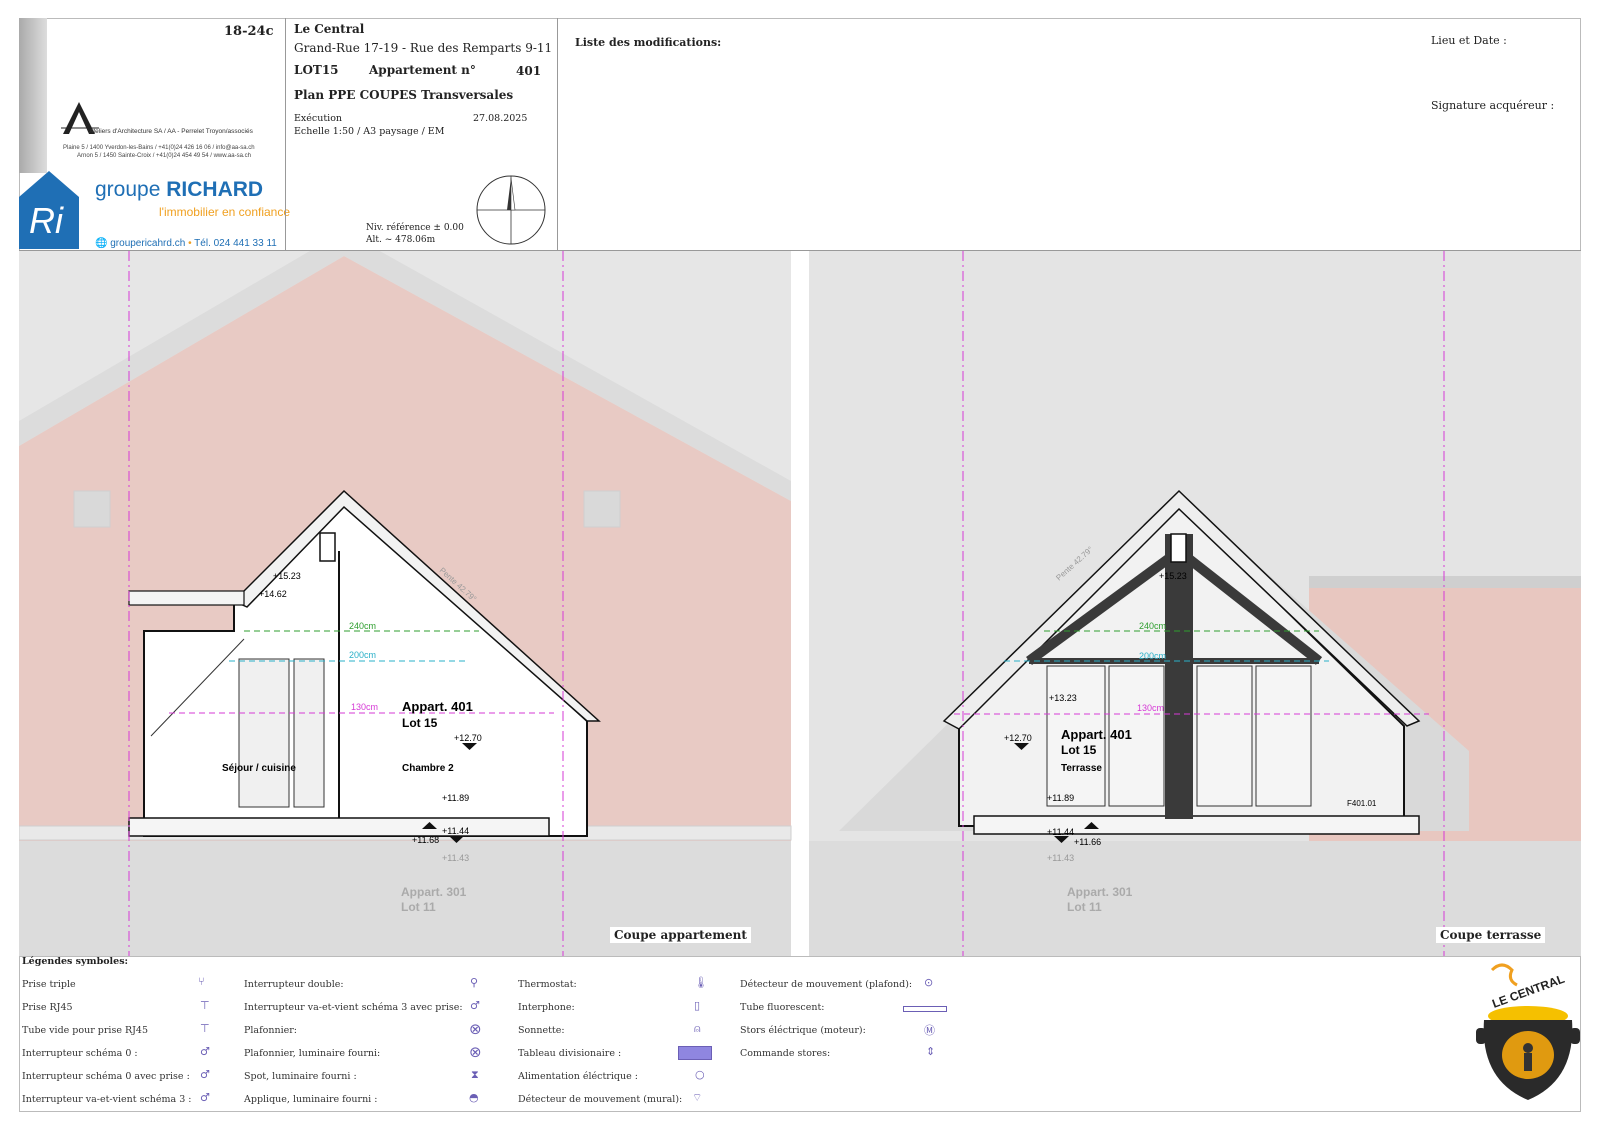  What do you see at coordinates (287, 576) in the screenshot?
I see `left-level-1: +15.23` at bounding box center [287, 576].